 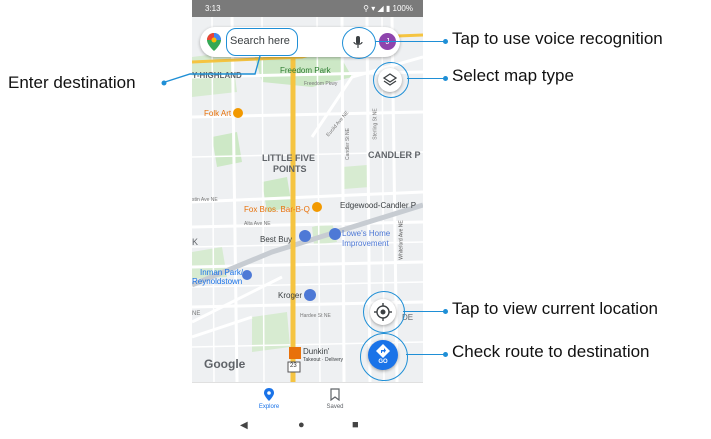 What do you see at coordinates (217, 281) in the screenshot?
I see `label-inman-2: Reynoldstown` at bounding box center [217, 281].